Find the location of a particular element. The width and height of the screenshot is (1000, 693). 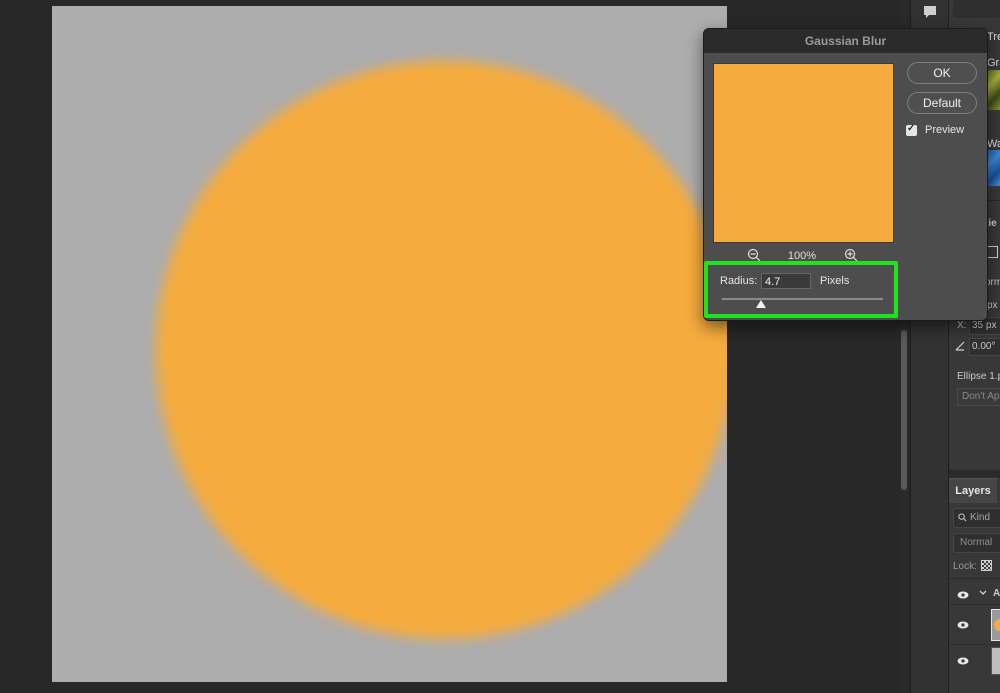

layer-thumbnail-shape is located at coordinates (997, 625).